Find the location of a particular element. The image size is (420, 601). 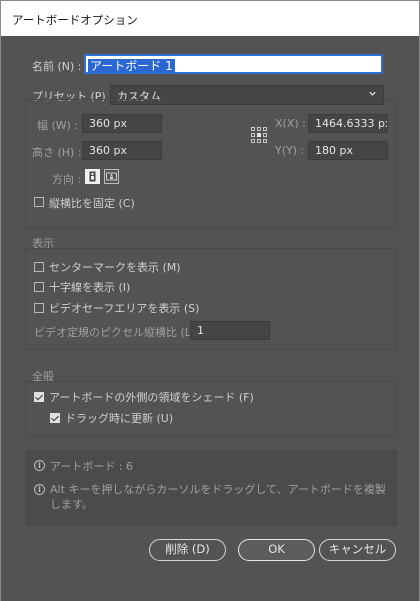

tip-text: Alt キーを押しながらカーソルをドラッグして、アートボードを複製します。 is located at coordinates (218, 497).